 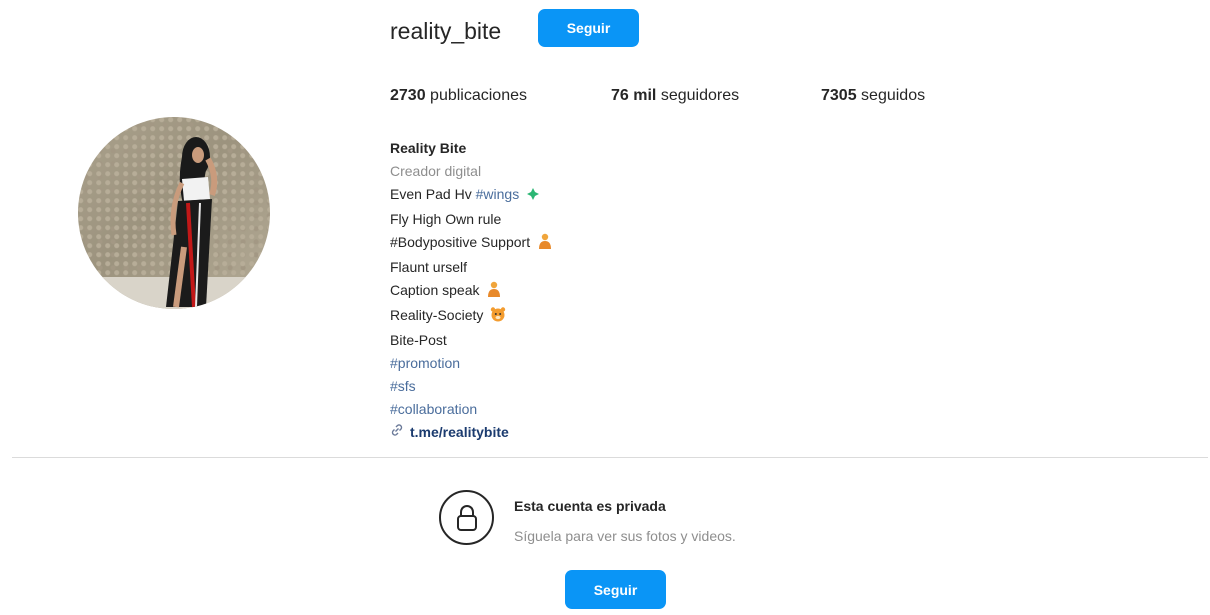 I want to click on bio-line-6-text: Reality-Society, so click(x=437, y=315).